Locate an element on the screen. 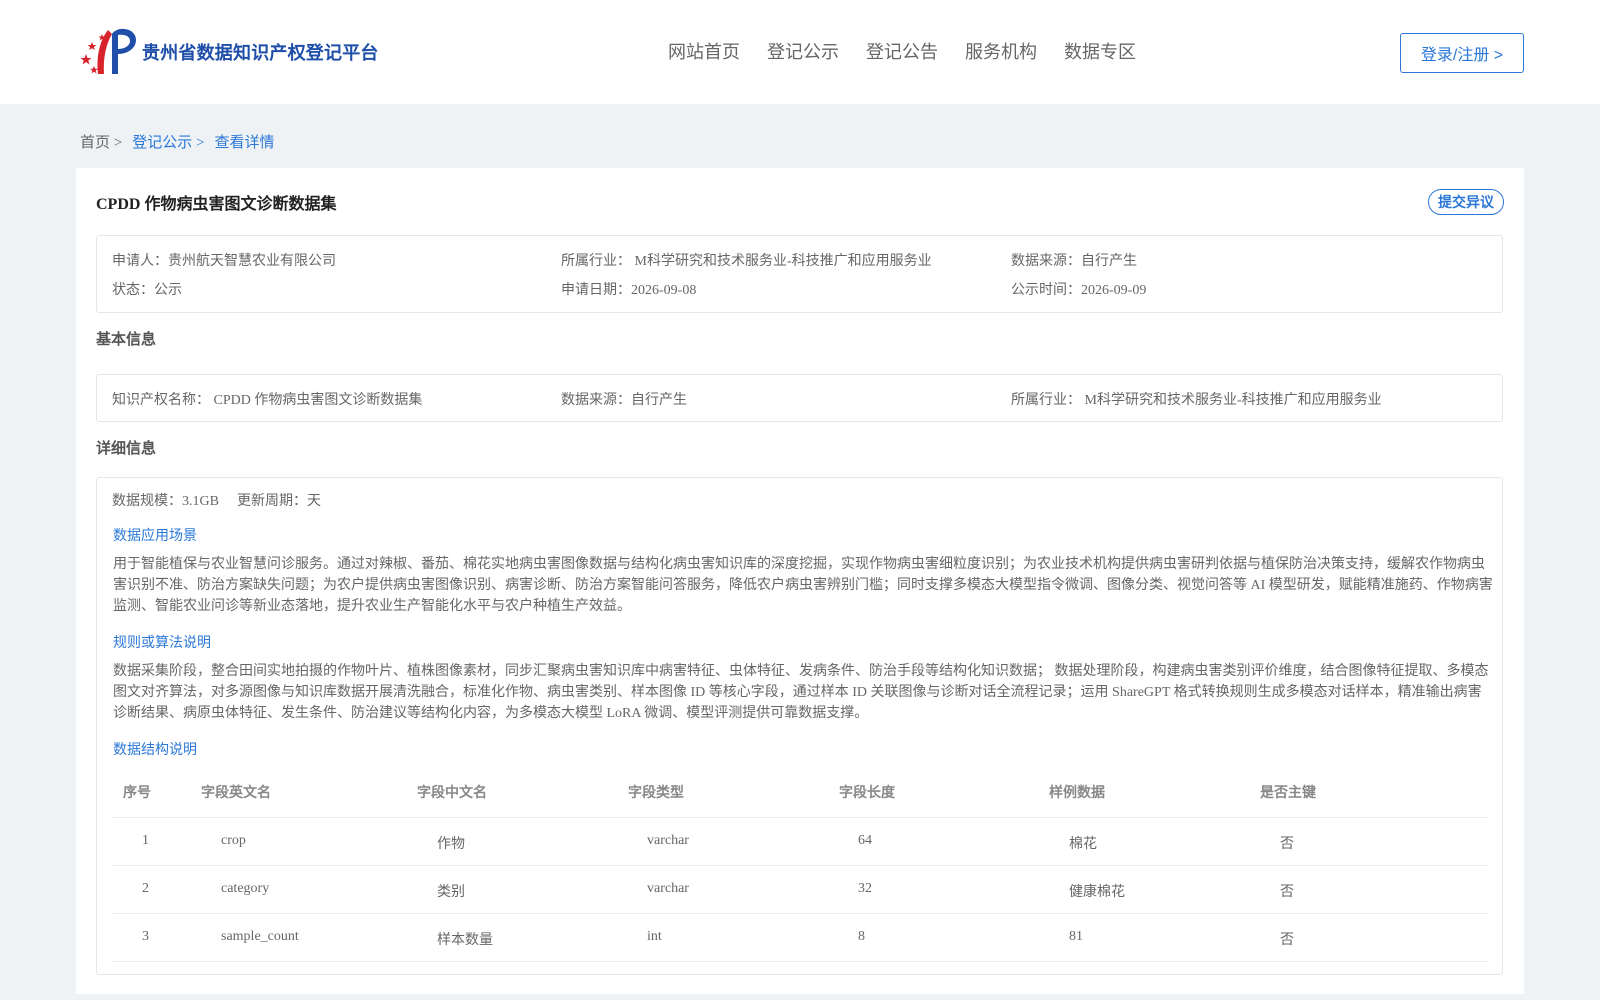 The width and height of the screenshot is (1600, 1000). main-nav: 网站首页 登记公示 登记公告 服务机构 数据专区 is located at coordinates (915, 51).